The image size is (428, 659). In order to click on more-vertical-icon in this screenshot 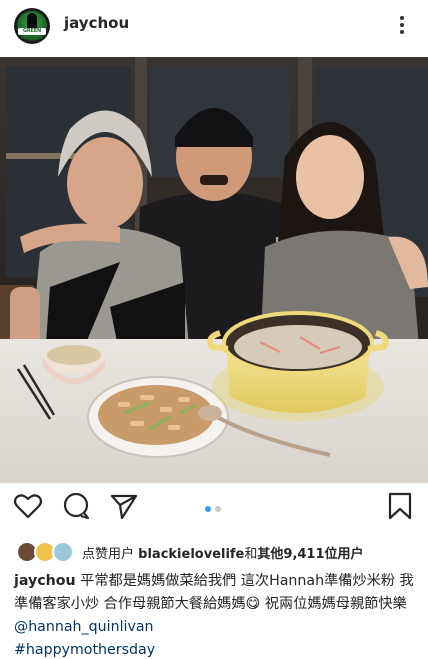, I will do `click(402, 25)`.